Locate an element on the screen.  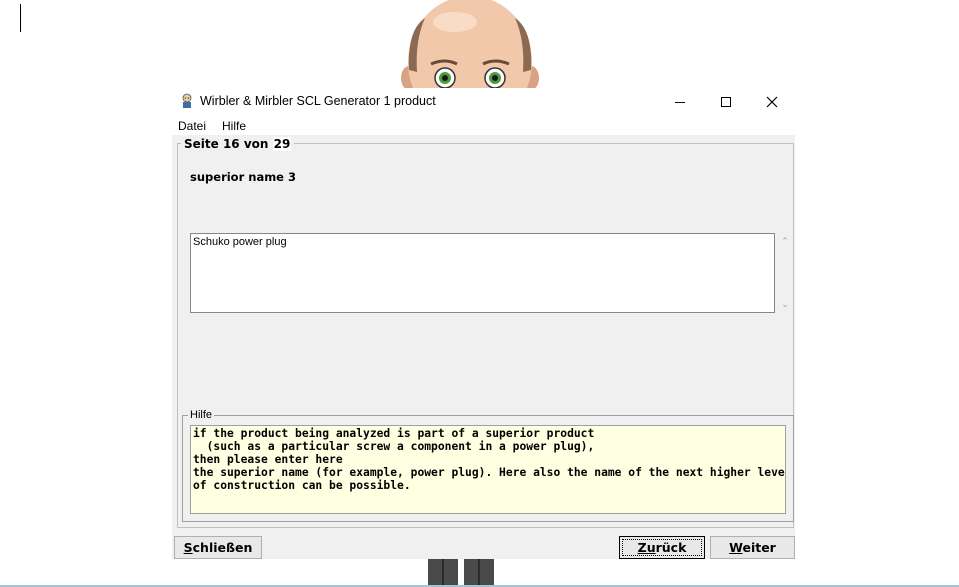
maximize-icon is located at coordinates (726, 102).